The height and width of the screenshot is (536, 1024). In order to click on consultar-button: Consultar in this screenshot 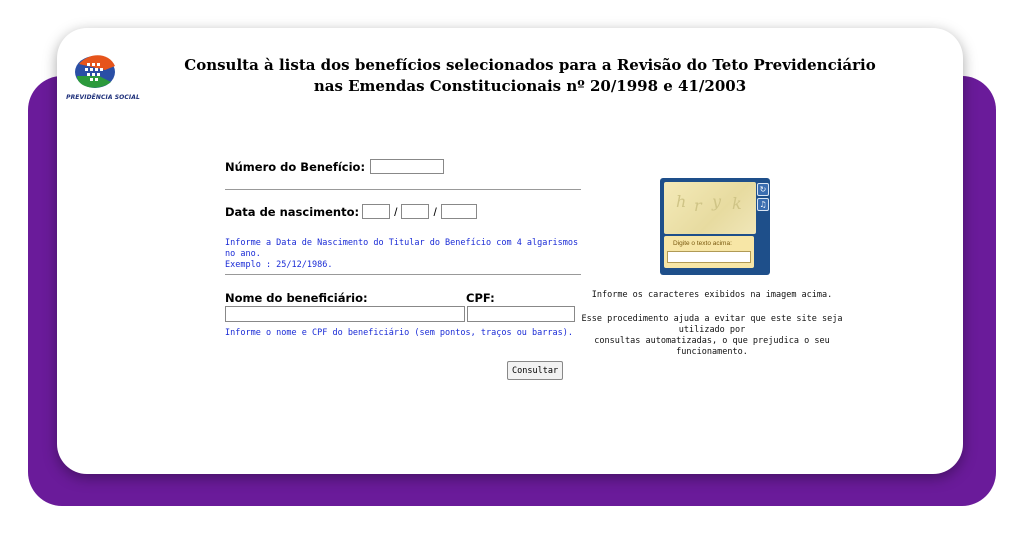, I will do `click(535, 370)`.